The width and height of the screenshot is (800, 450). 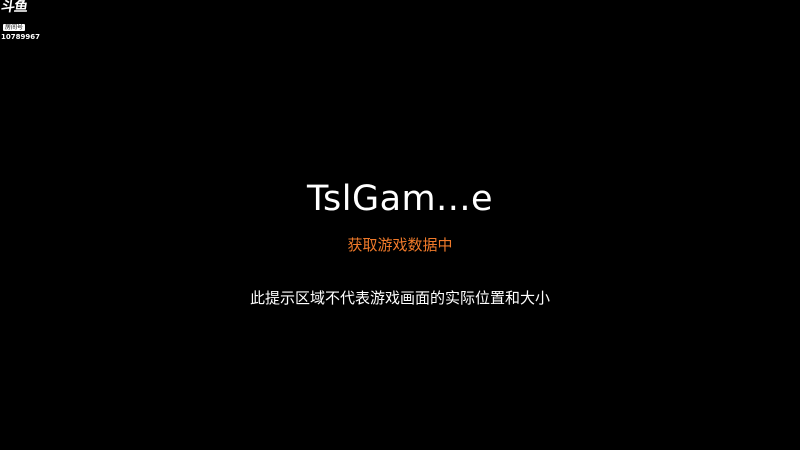 I want to click on room-number-tag: 房间号, so click(x=14, y=27).